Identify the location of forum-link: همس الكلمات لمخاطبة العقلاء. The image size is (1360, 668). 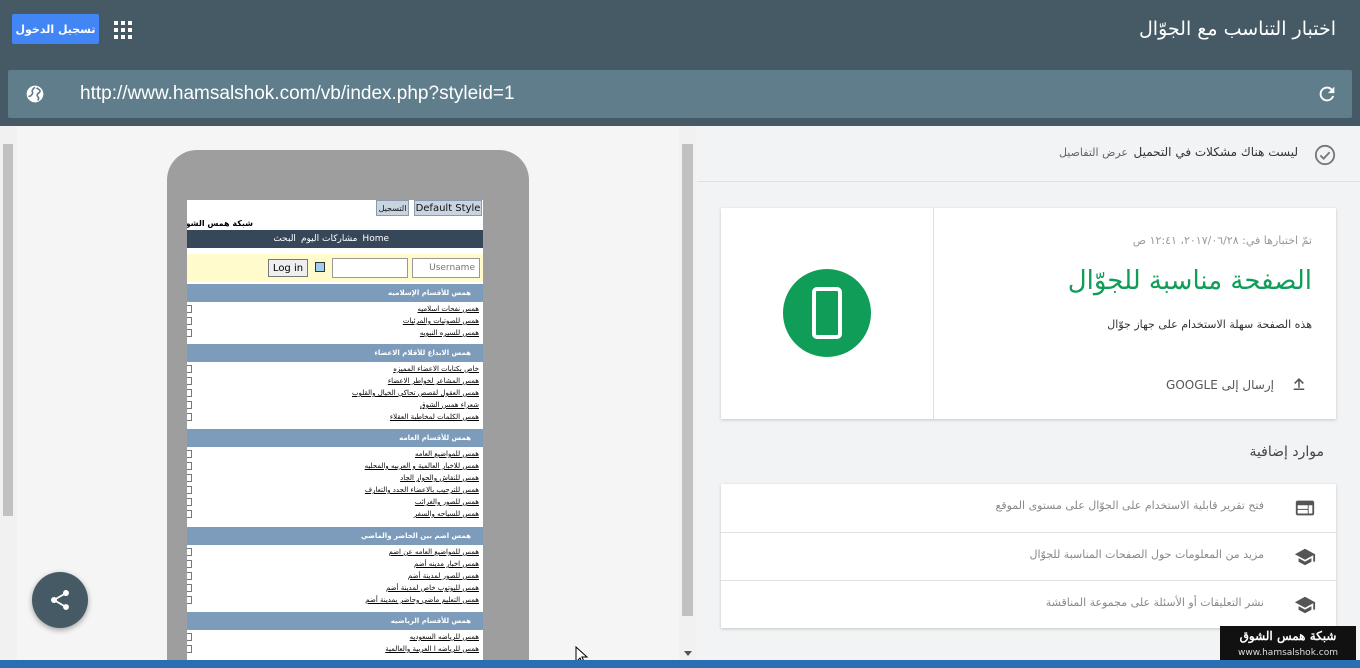
(434, 417).